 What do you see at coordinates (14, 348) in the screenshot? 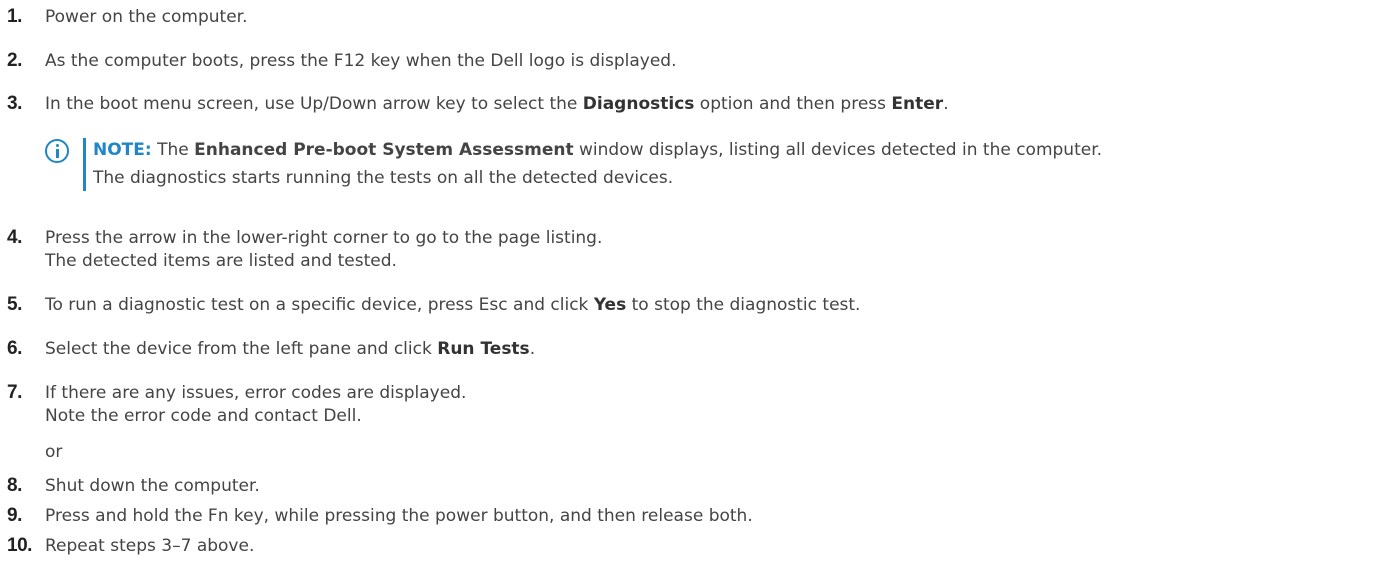
I see `step-number: 6.` at bounding box center [14, 348].